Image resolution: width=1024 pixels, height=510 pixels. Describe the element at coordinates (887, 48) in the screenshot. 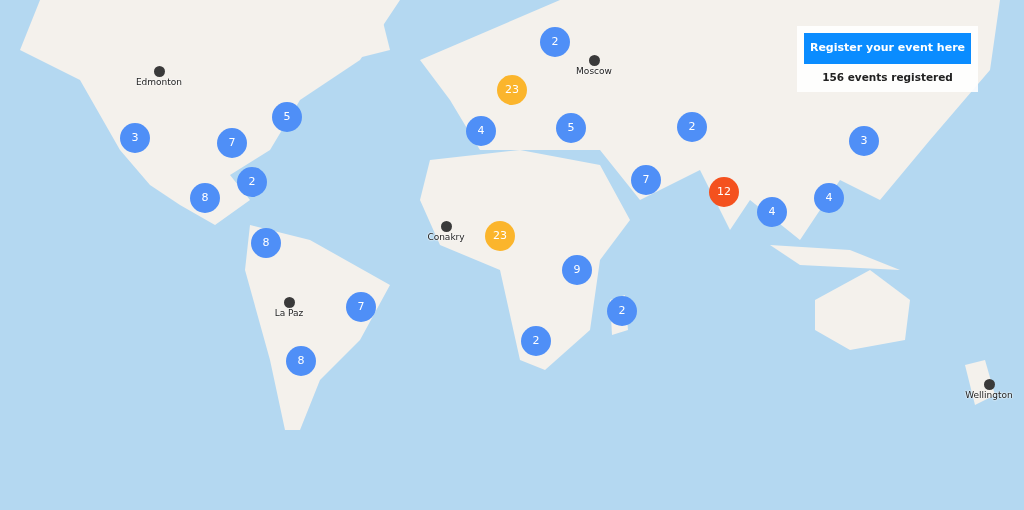

I see `register-button: Register your event here` at that location.